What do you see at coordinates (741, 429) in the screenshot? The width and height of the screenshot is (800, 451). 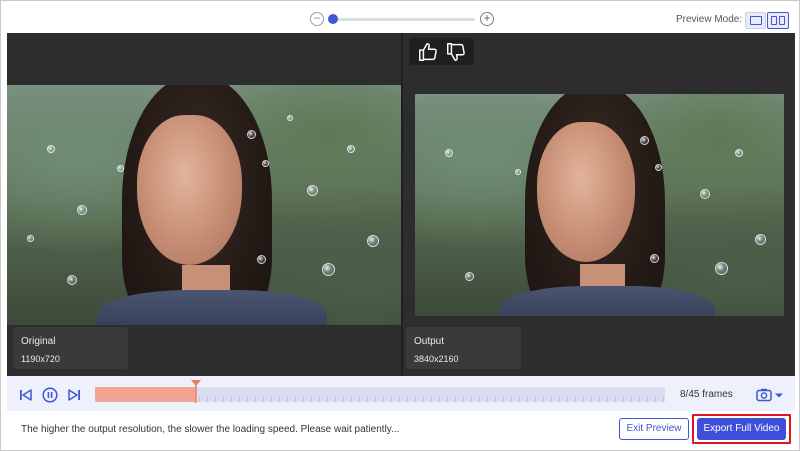 I see `export-full-video-button: Export Full Video` at bounding box center [741, 429].